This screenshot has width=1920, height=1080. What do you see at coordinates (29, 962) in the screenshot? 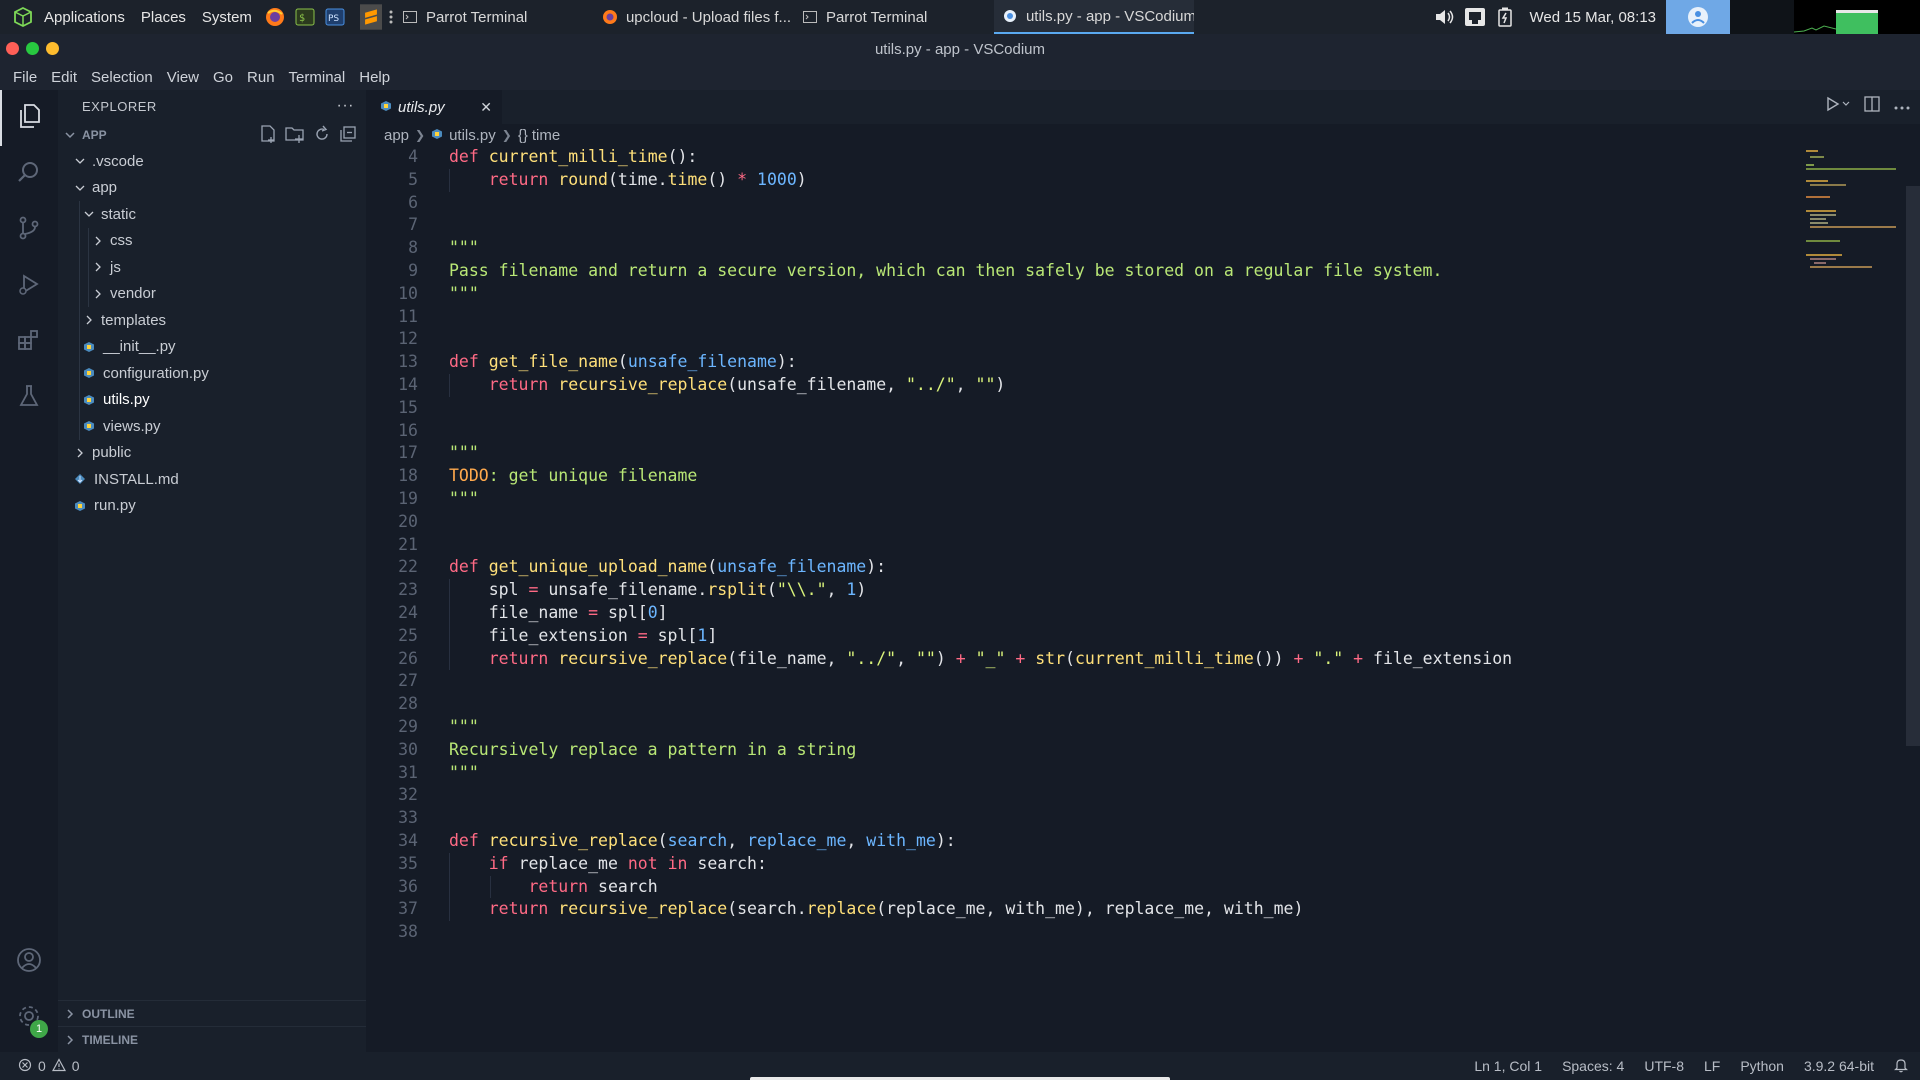
I see `accounts-activity` at bounding box center [29, 962].